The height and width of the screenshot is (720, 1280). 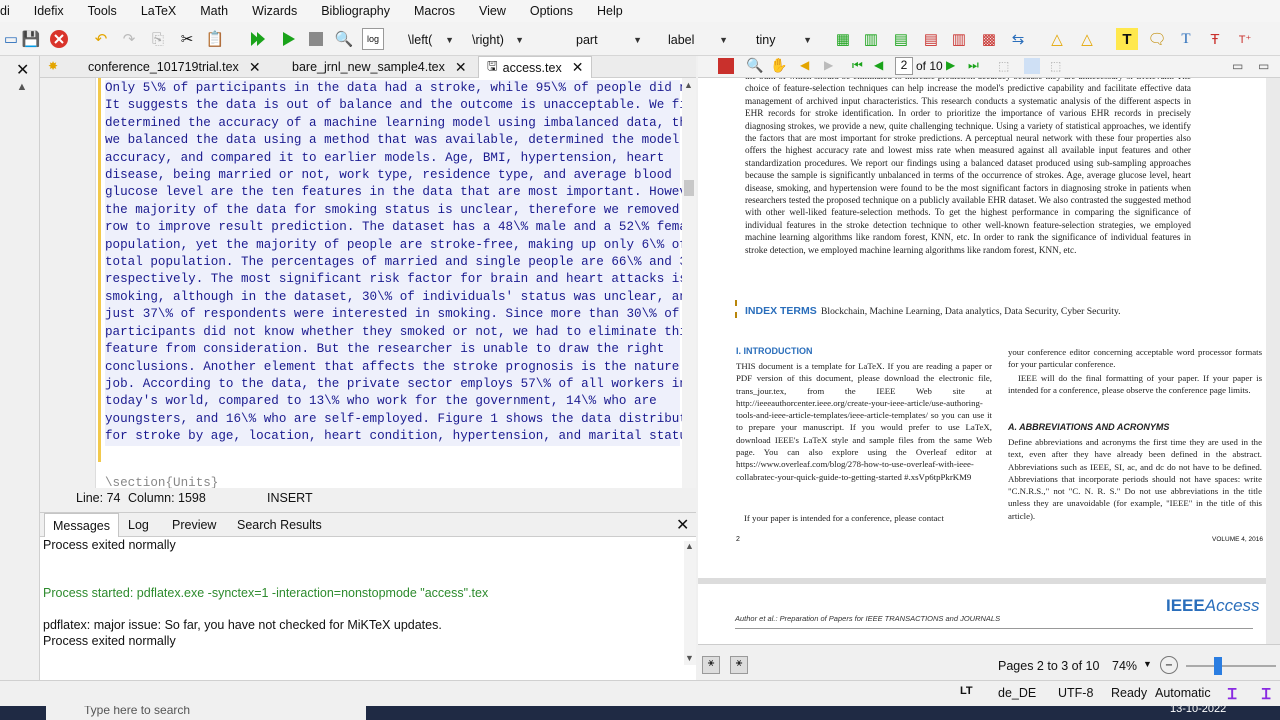 What do you see at coordinates (1124, 666) in the screenshot?
I see `zoom-level: 74%` at bounding box center [1124, 666].